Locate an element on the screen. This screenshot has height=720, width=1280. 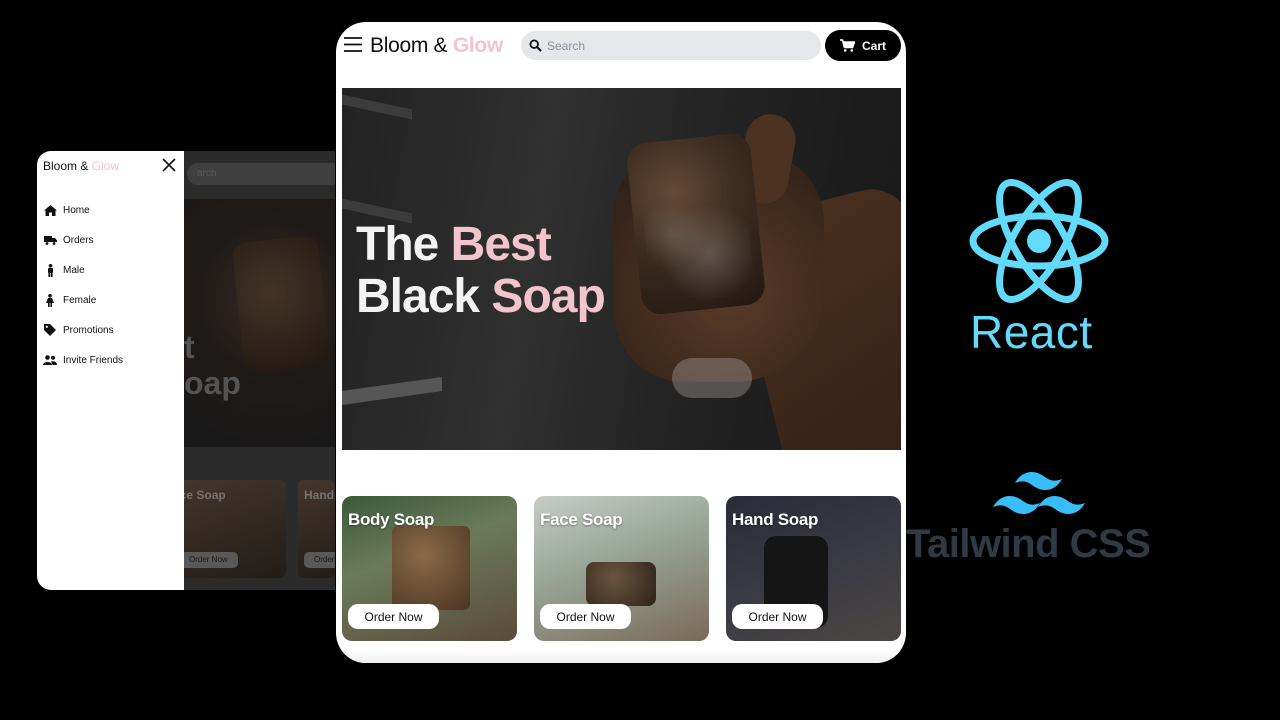
sidebar-item-home: Home is located at coordinates (83, 210).